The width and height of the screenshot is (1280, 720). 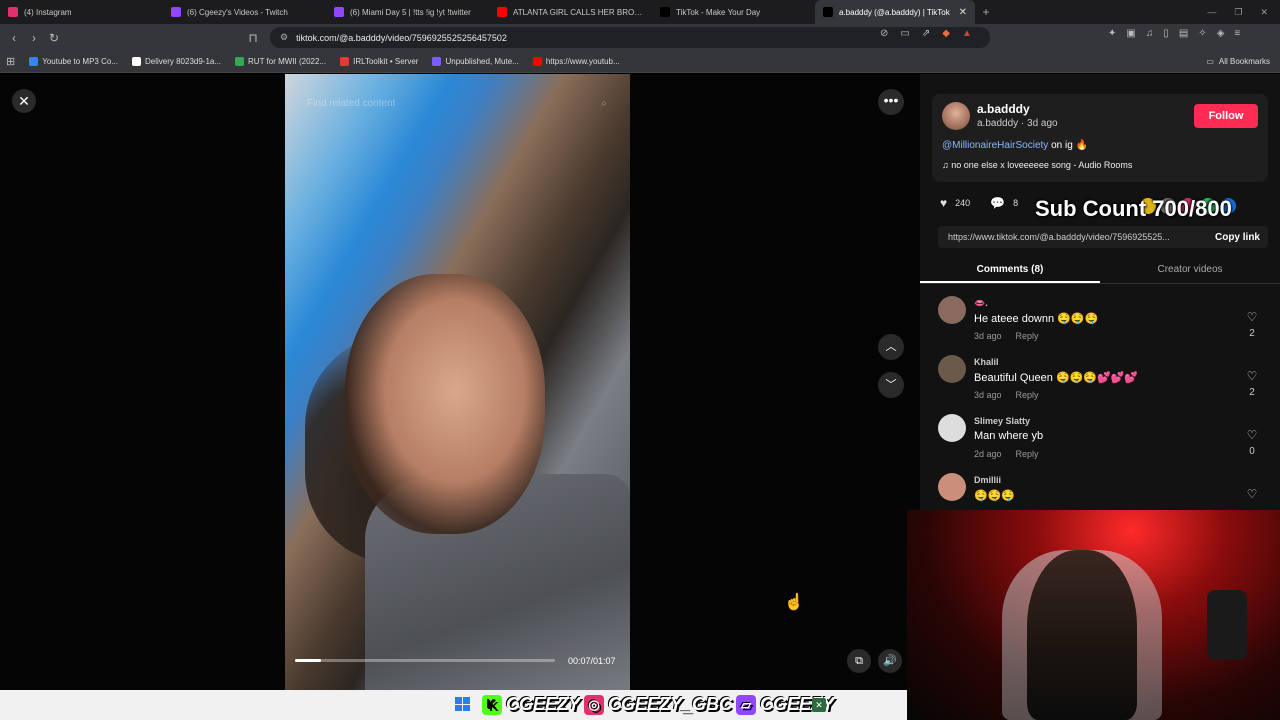 I want to click on video-progress-fill, so click(x=308, y=660).